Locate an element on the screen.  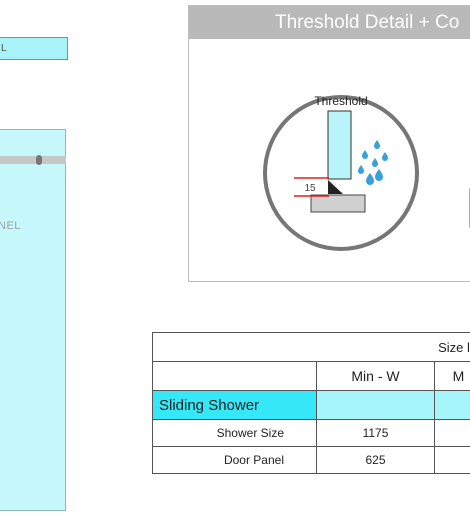
panel-label: NEL is located at coordinates (10, 226).